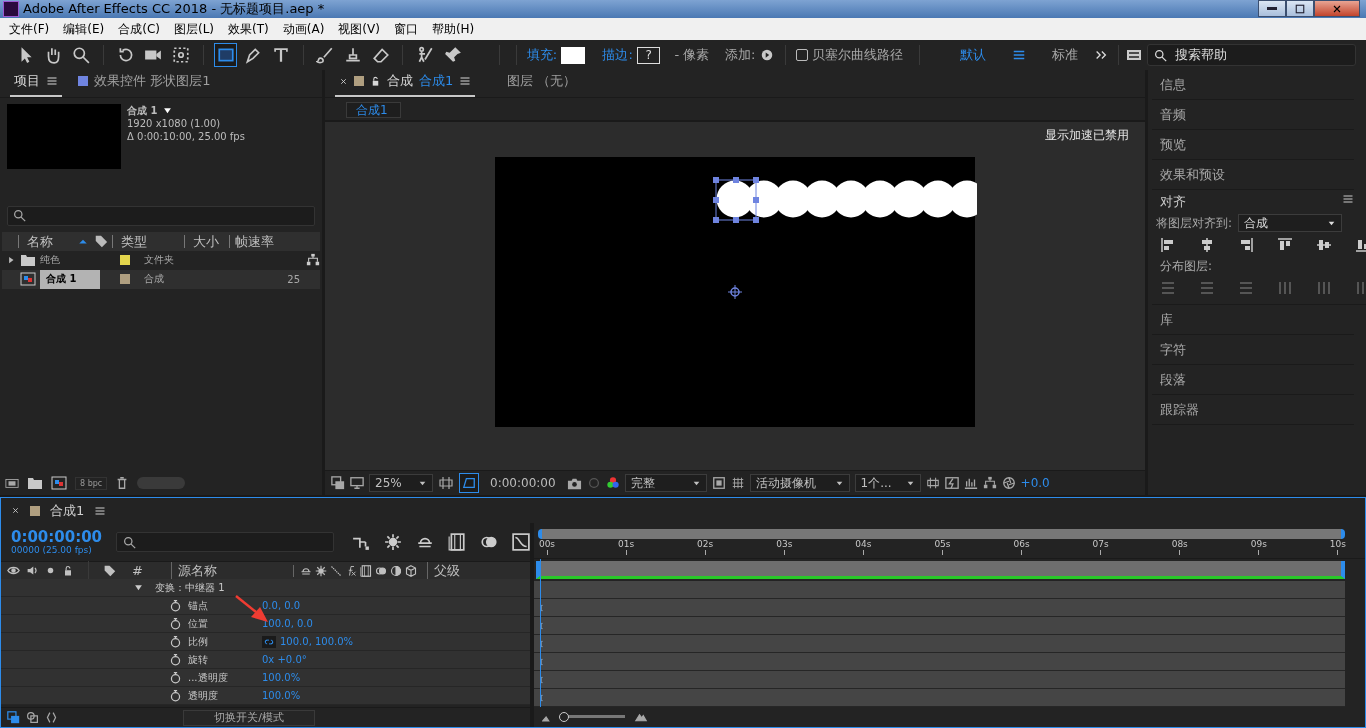 This screenshot has height=728, width=1366. I want to click on stroke-swatch: ?, so click(648, 55).